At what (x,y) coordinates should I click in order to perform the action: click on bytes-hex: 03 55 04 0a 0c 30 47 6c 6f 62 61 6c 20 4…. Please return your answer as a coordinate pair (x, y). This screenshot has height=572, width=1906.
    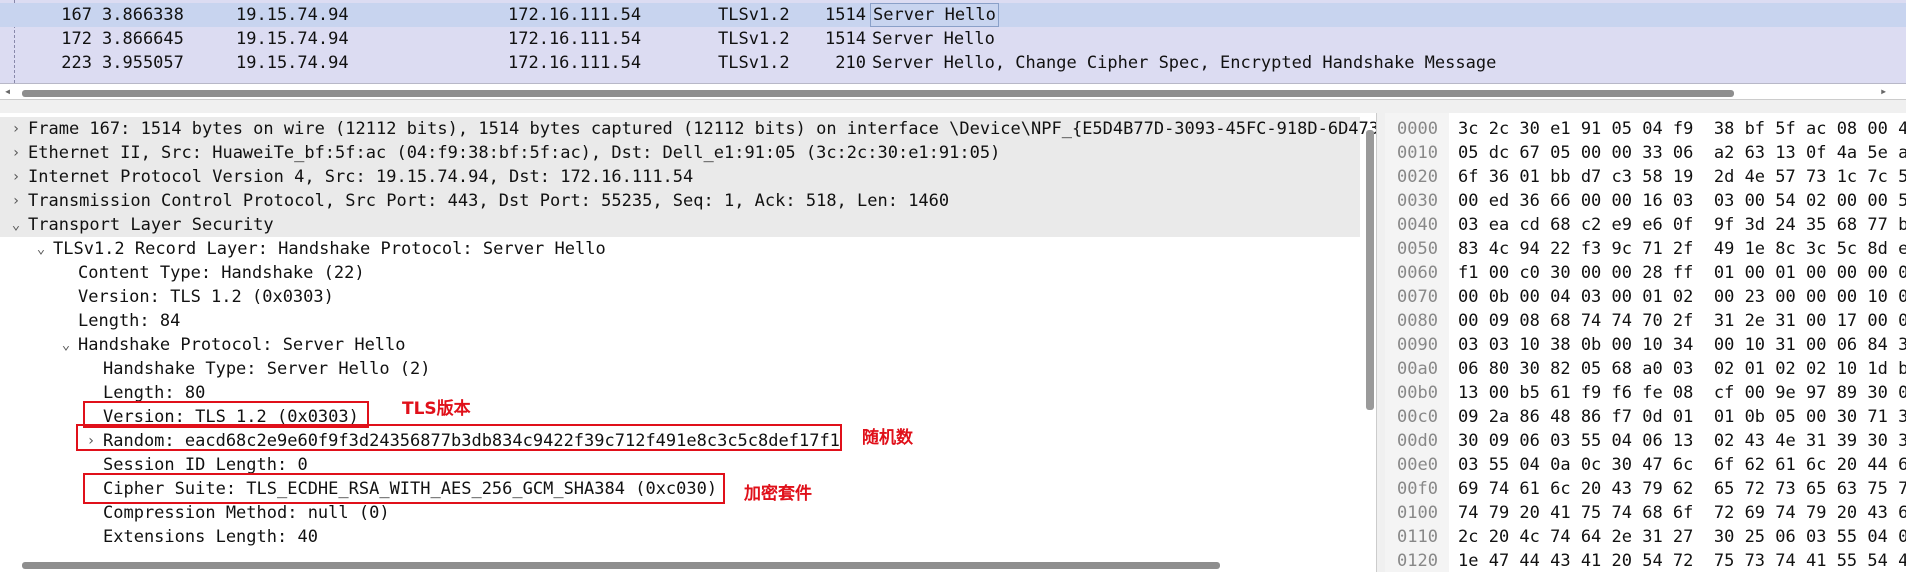
    Looking at the image, I should click on (1682, 465).